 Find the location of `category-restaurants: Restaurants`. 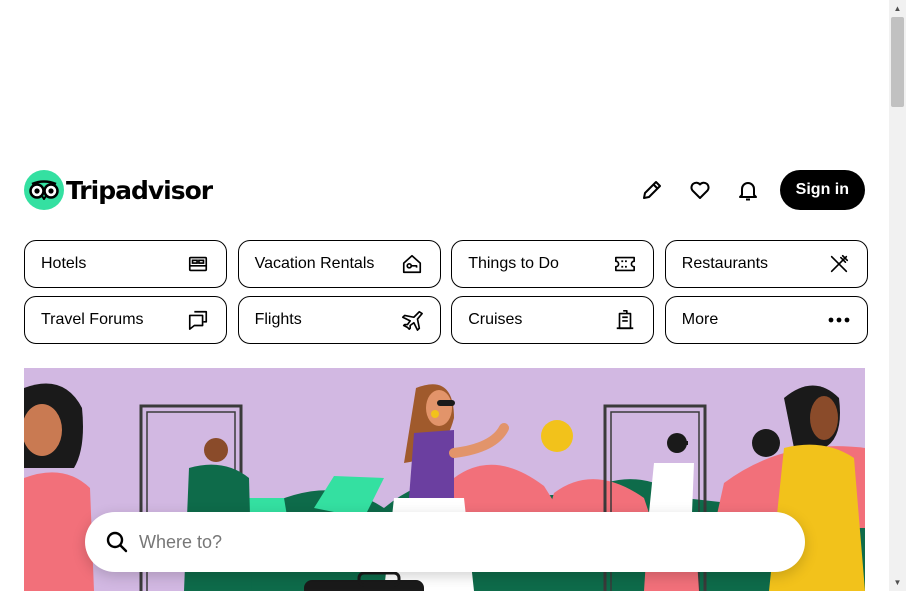

category-restaurants: Restaurants is located at coordinates (766, 264).